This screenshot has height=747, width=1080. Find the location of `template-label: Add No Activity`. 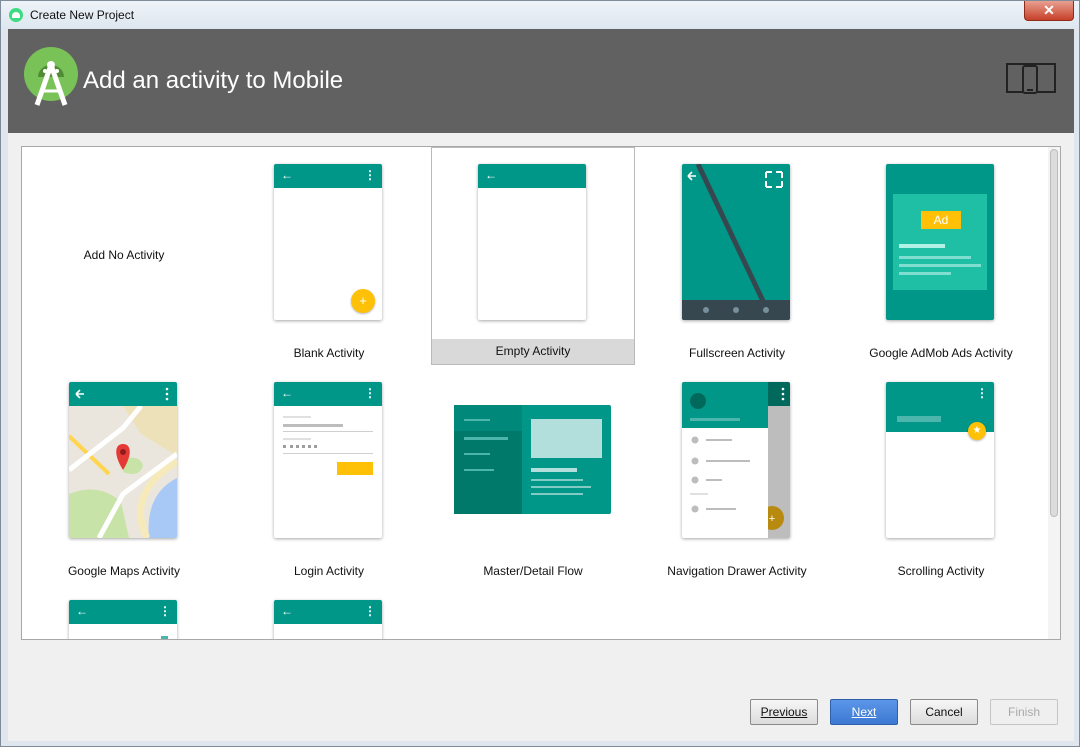

template-label: Add No Activity is located at coordinates (124, 255).